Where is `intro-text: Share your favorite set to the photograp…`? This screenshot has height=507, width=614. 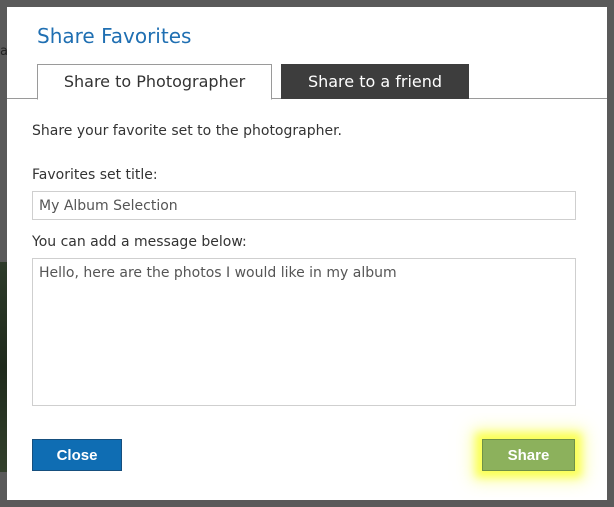
intro-text: Share your favorite set to the photograp… is located at coordinates (187, 131).